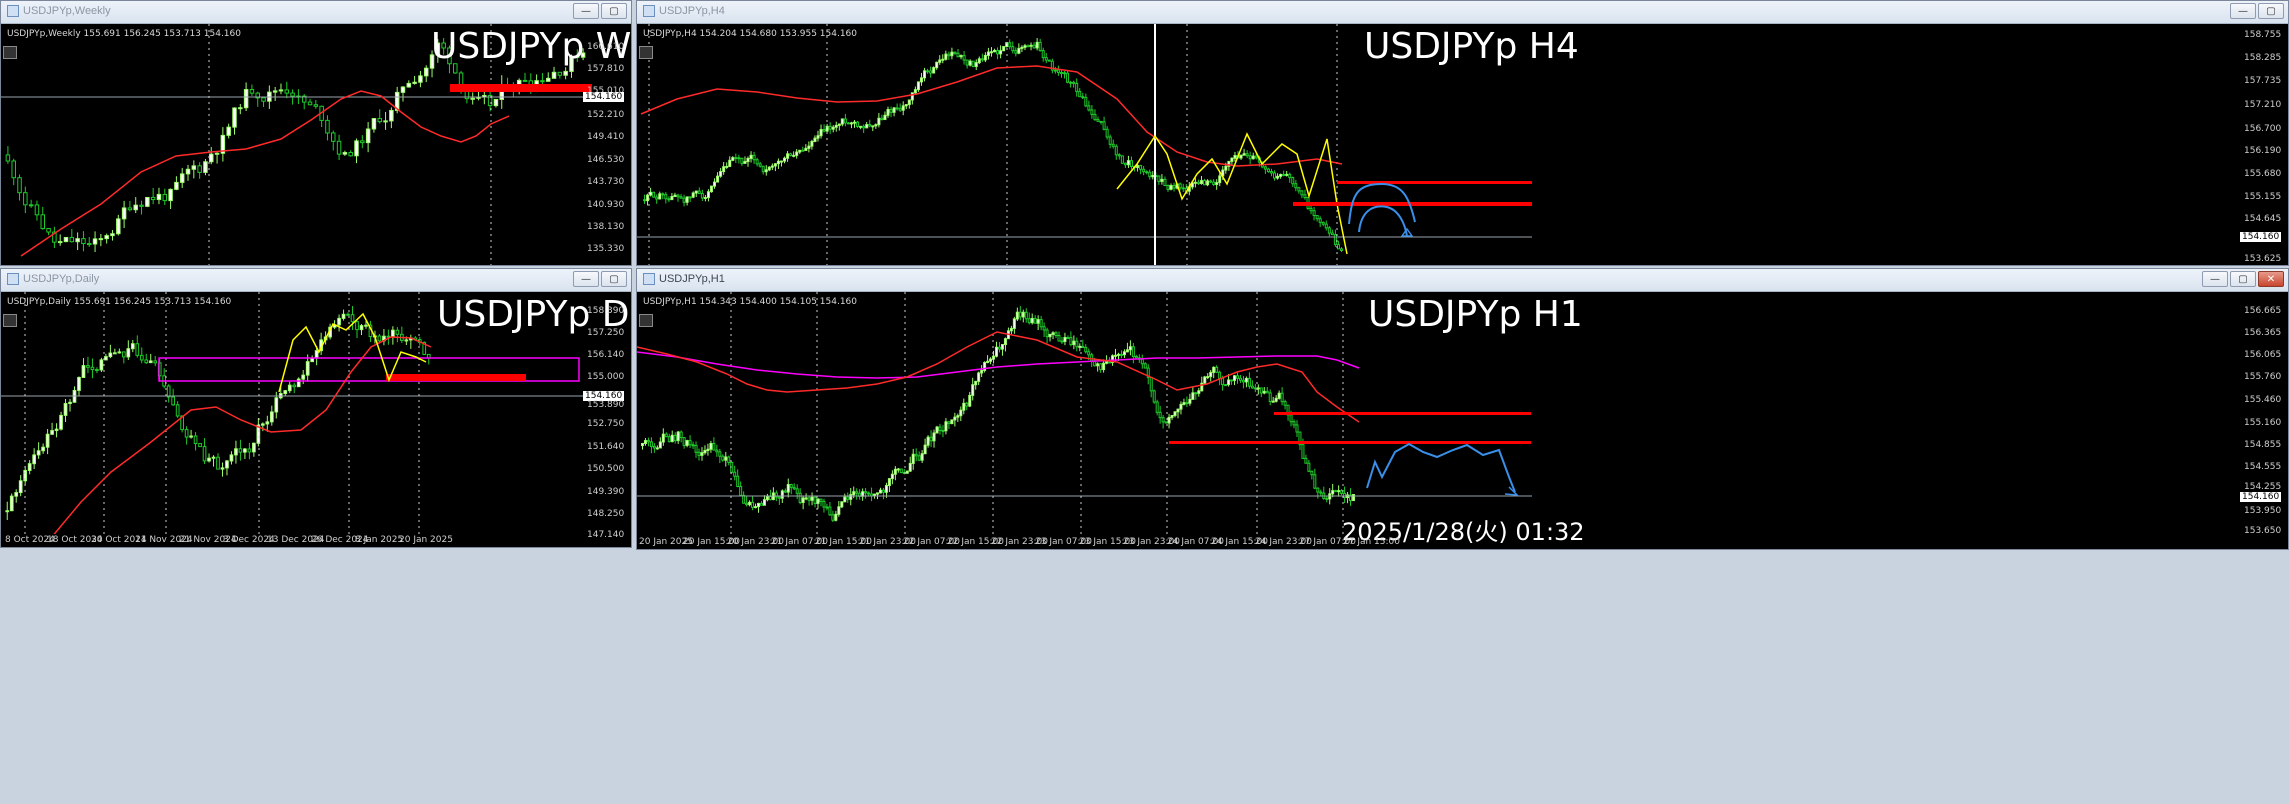  Describe the element at coordinates (1462, 280) in the screenshot. I see `h1-titlebar: USDJPYp,H1 — ▢ ✕` at that location.